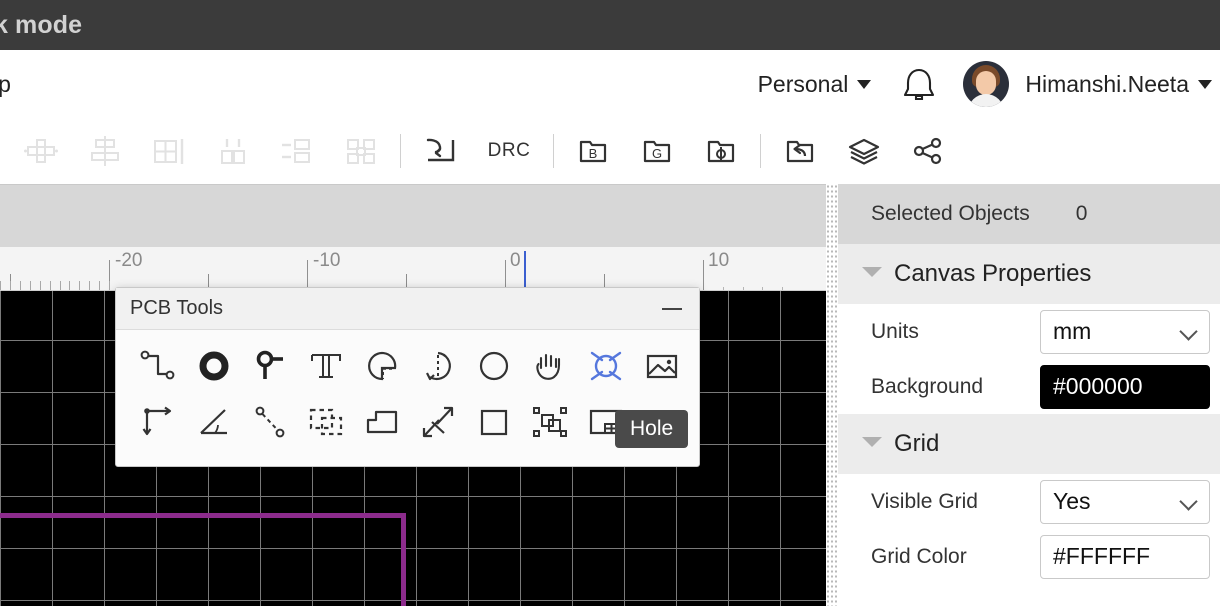 Image resolution: width=1220 pixels, height=606 pixels. I want to click on sidebar-resize-handle, so click(832, 395).